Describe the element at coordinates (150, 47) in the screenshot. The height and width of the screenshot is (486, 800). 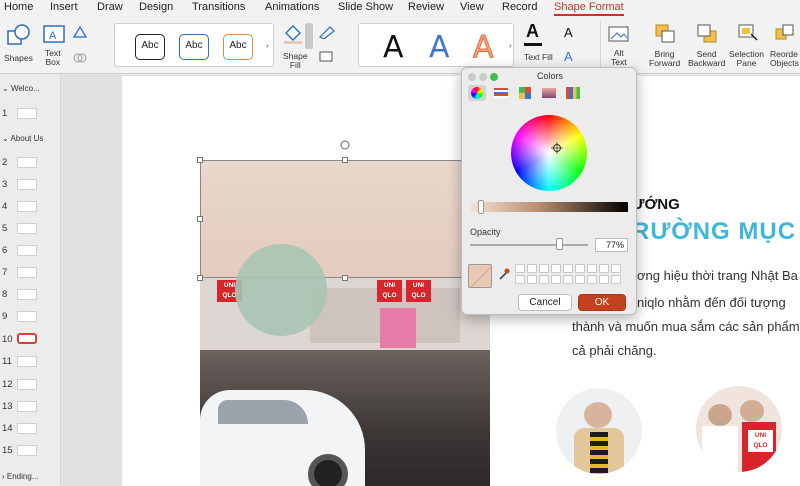
I see `shape-style-1: Abc` at that location.